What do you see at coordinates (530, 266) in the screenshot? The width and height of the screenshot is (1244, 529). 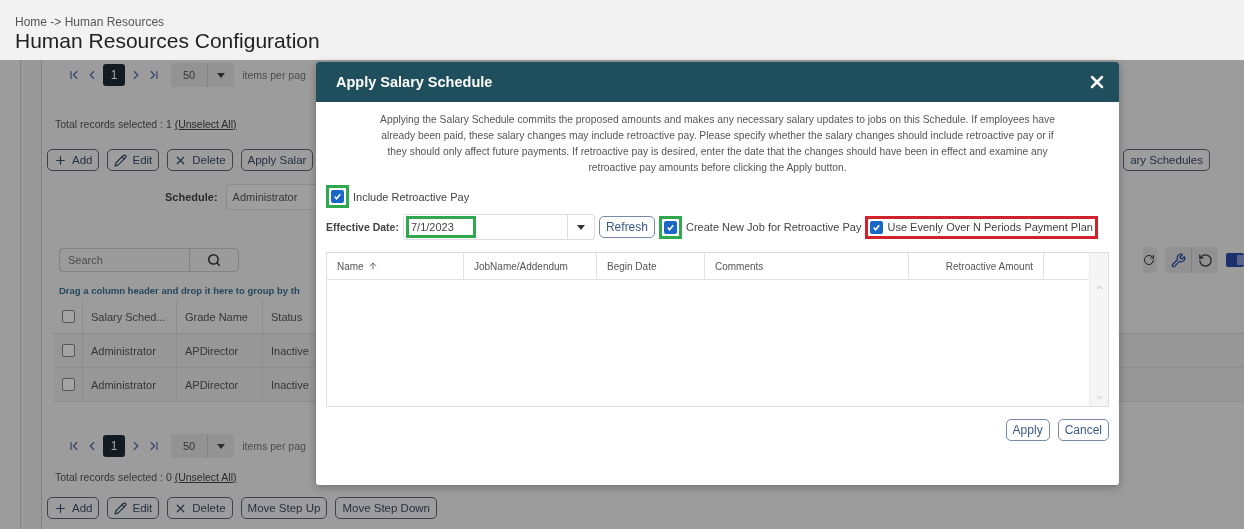 I see `column-header: JobName/Addendum` at bounding box center [530, 266].